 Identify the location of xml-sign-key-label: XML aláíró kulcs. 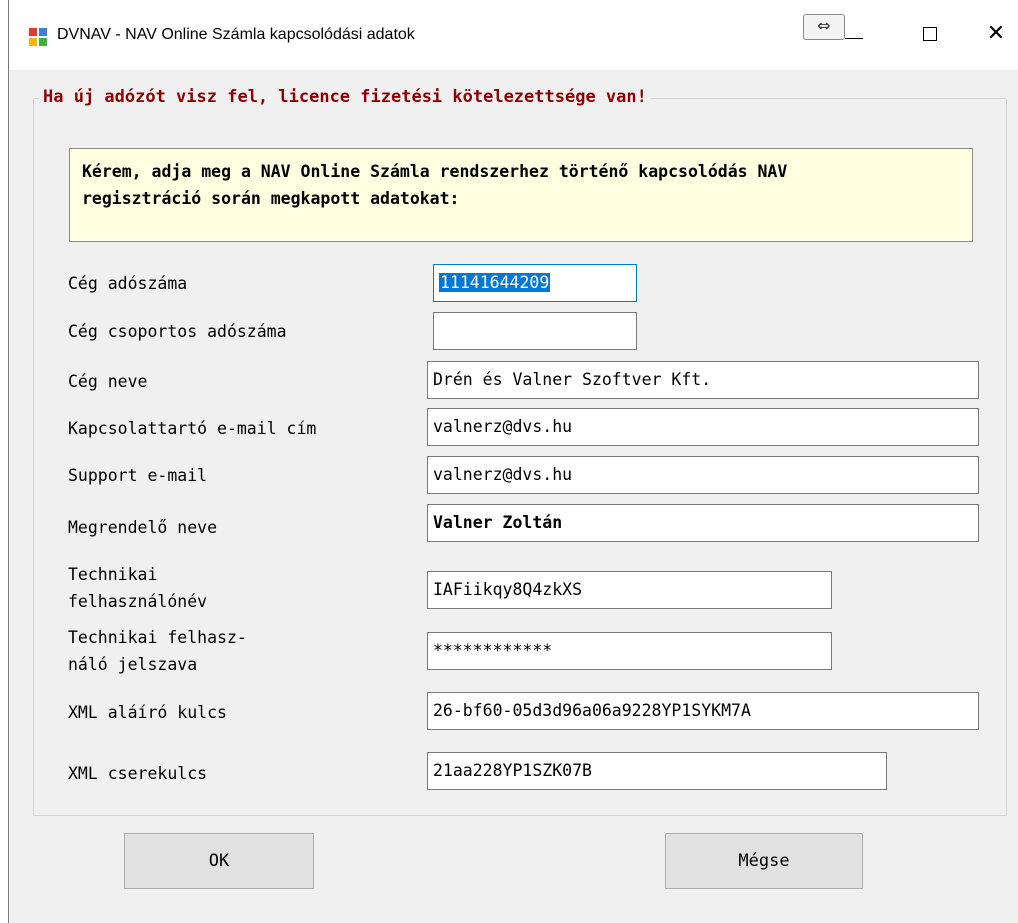
(147, 712).